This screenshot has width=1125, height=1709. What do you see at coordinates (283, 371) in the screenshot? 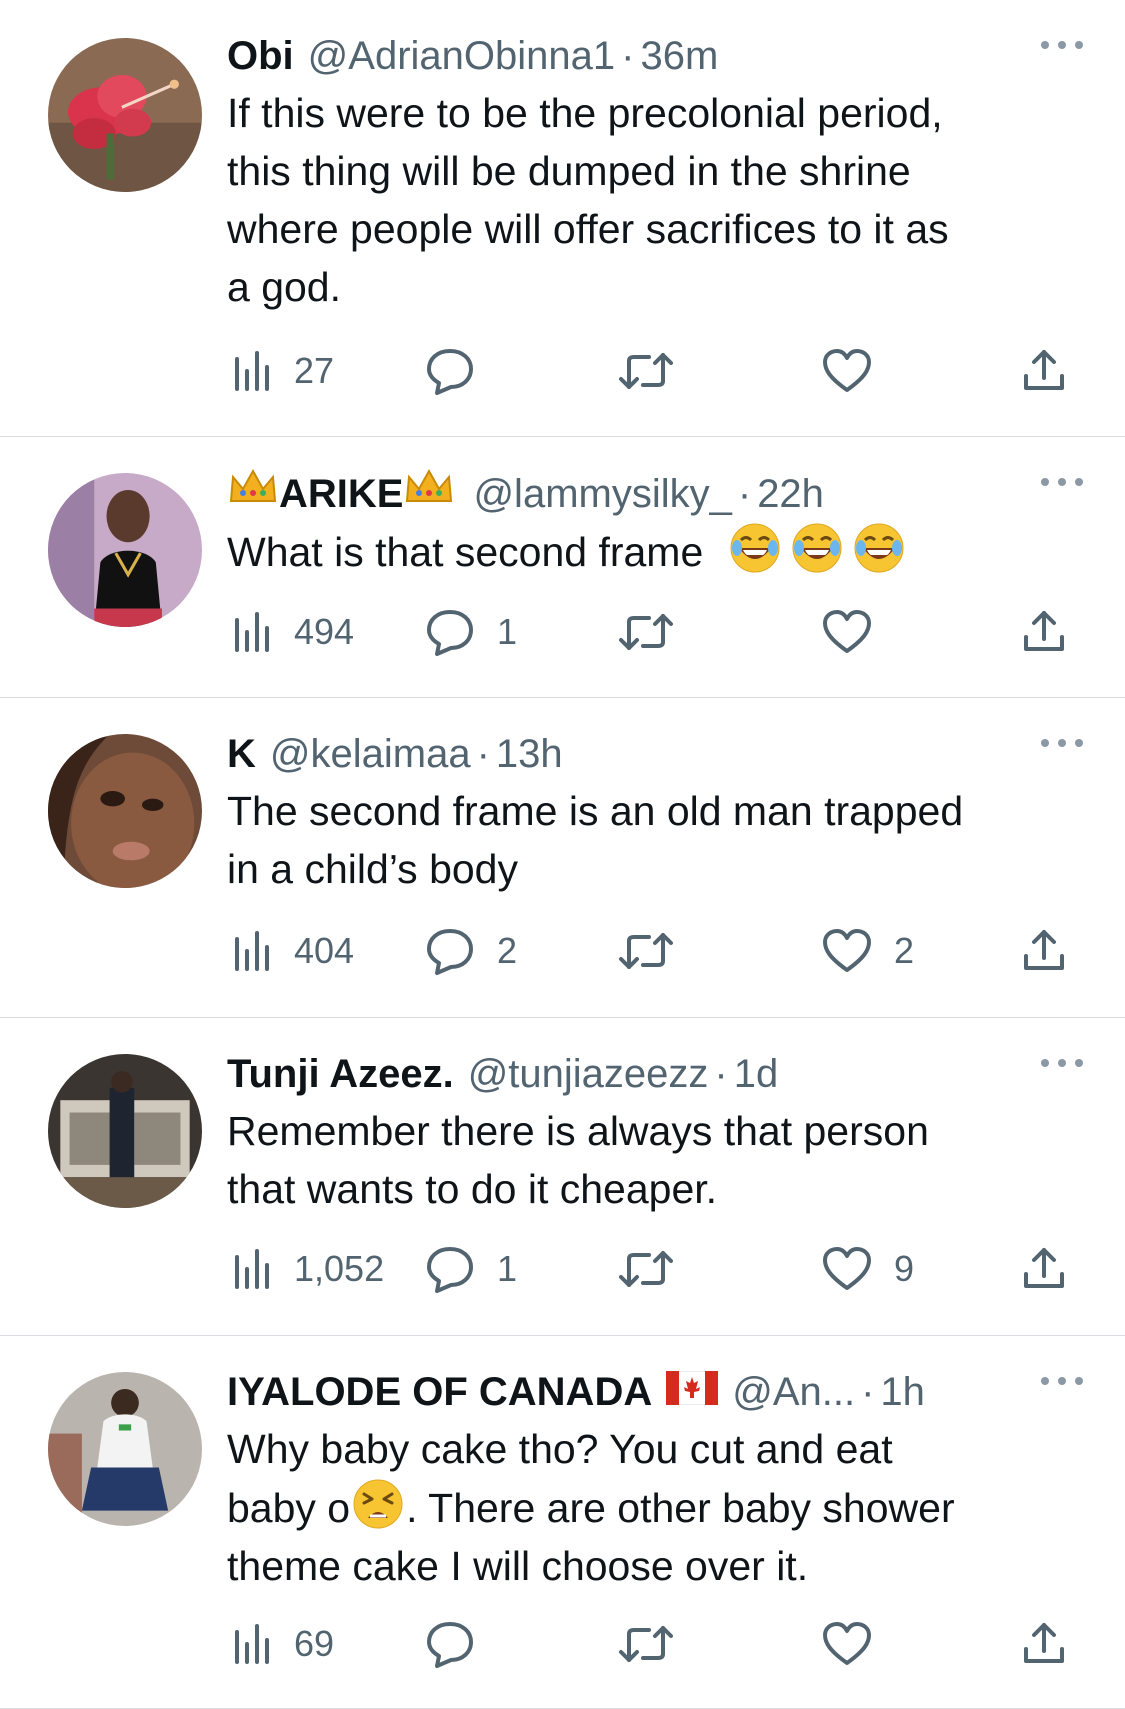
I see `views-button: 27` at bounding box center [283, 371].